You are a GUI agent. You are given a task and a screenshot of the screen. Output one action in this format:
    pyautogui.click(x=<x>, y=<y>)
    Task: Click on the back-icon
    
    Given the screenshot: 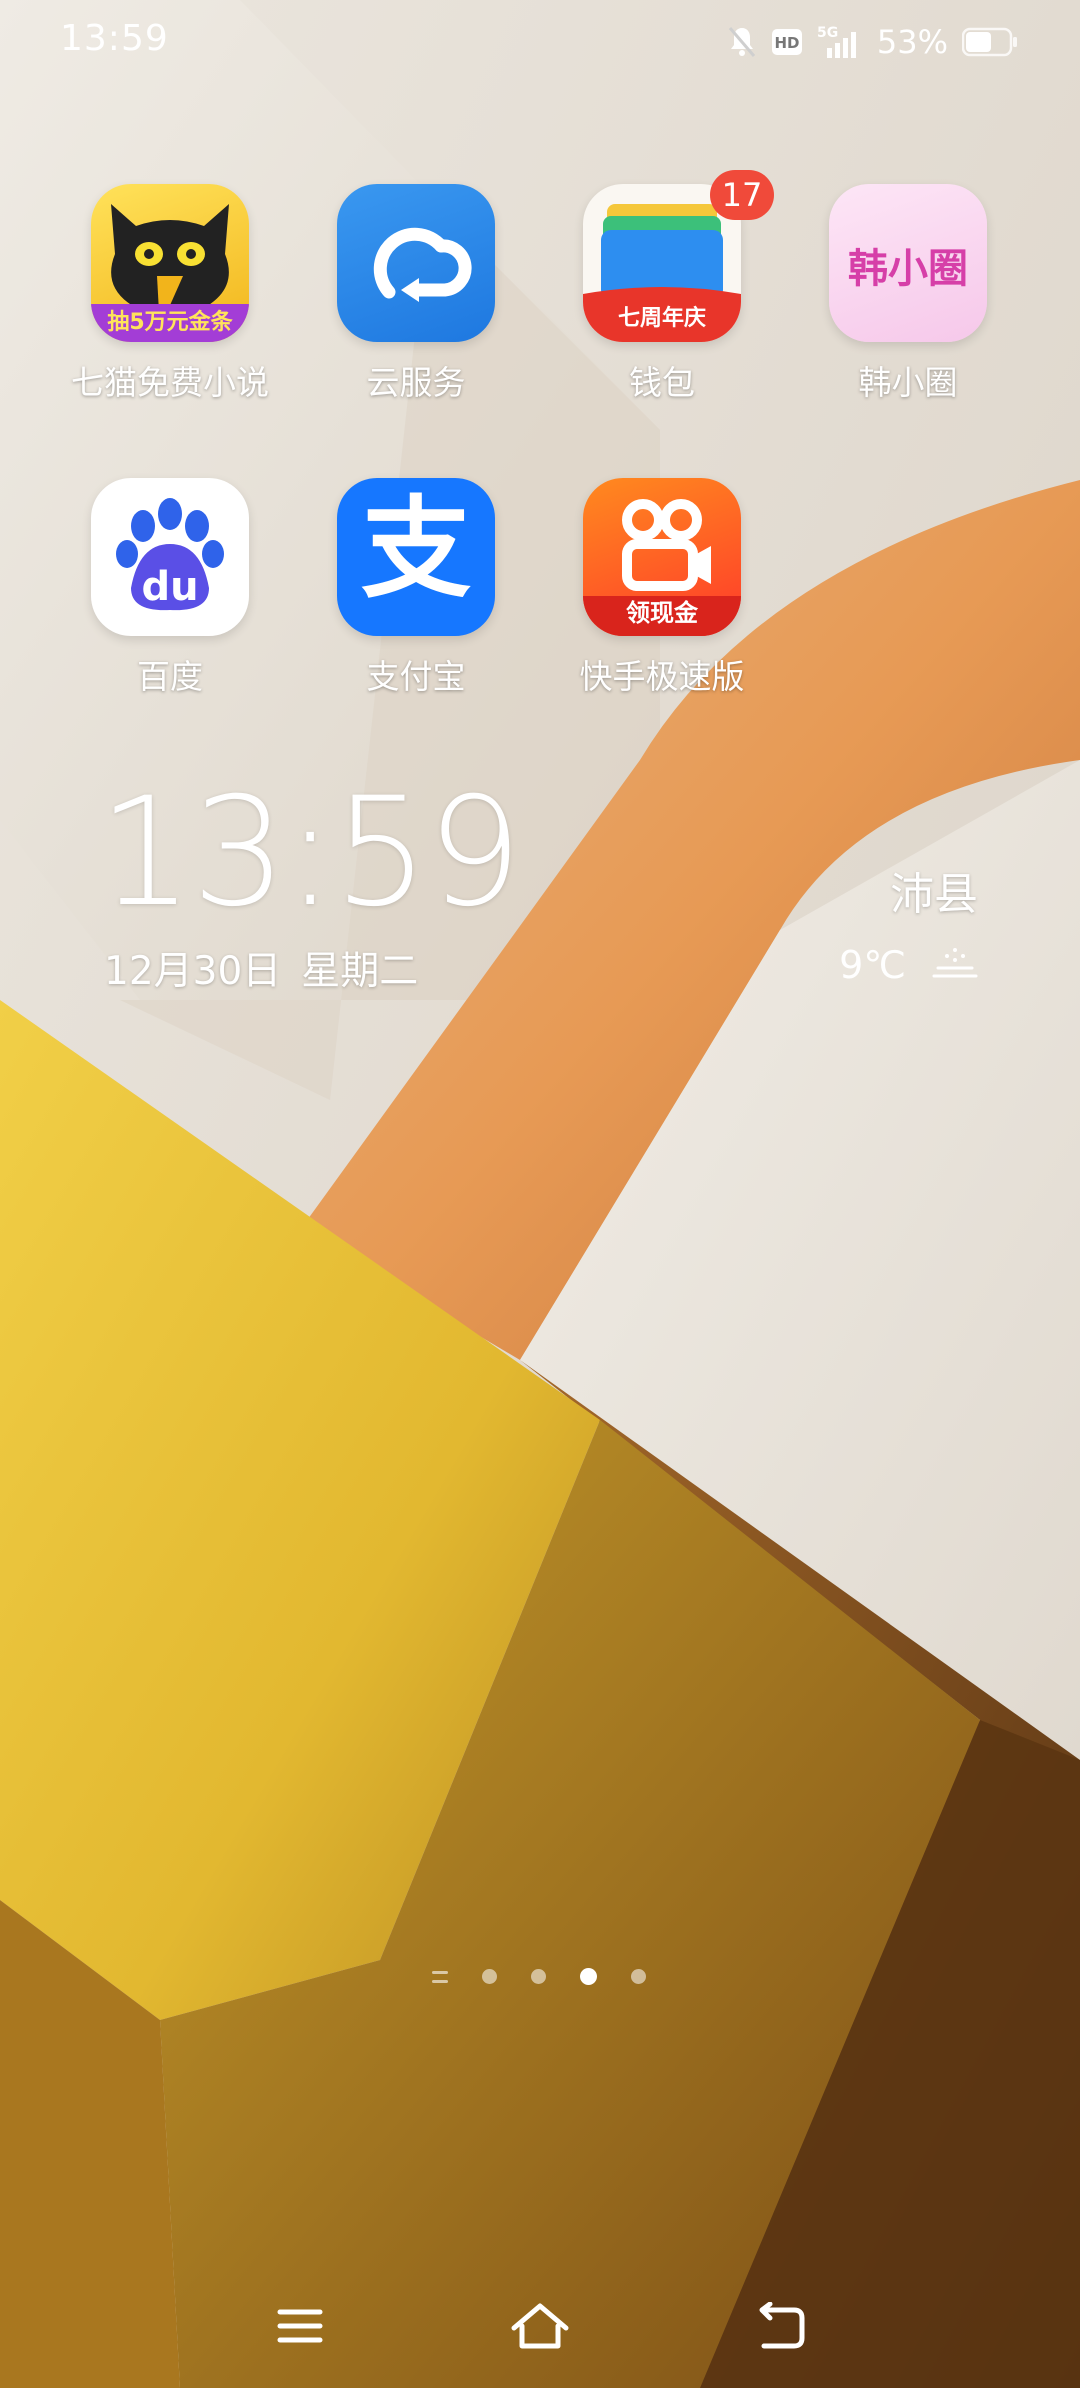 What is the action you would take?
    pyautogui.click(x=780, y=2327)
    